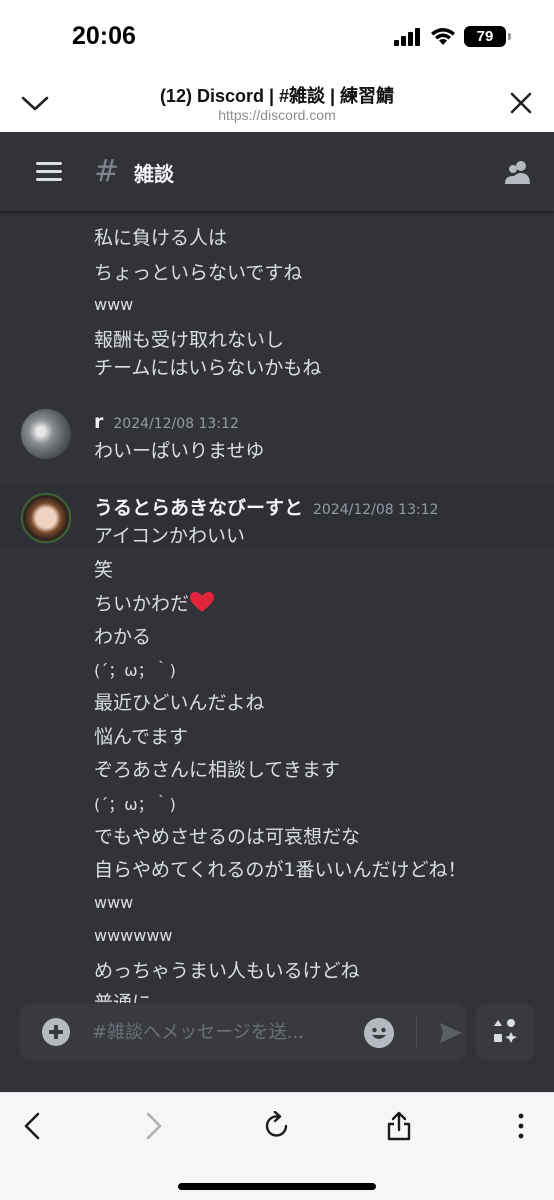  I want to click on page-title: (12) Discord | #雑談 | 練習鯖, so click(277, 96).